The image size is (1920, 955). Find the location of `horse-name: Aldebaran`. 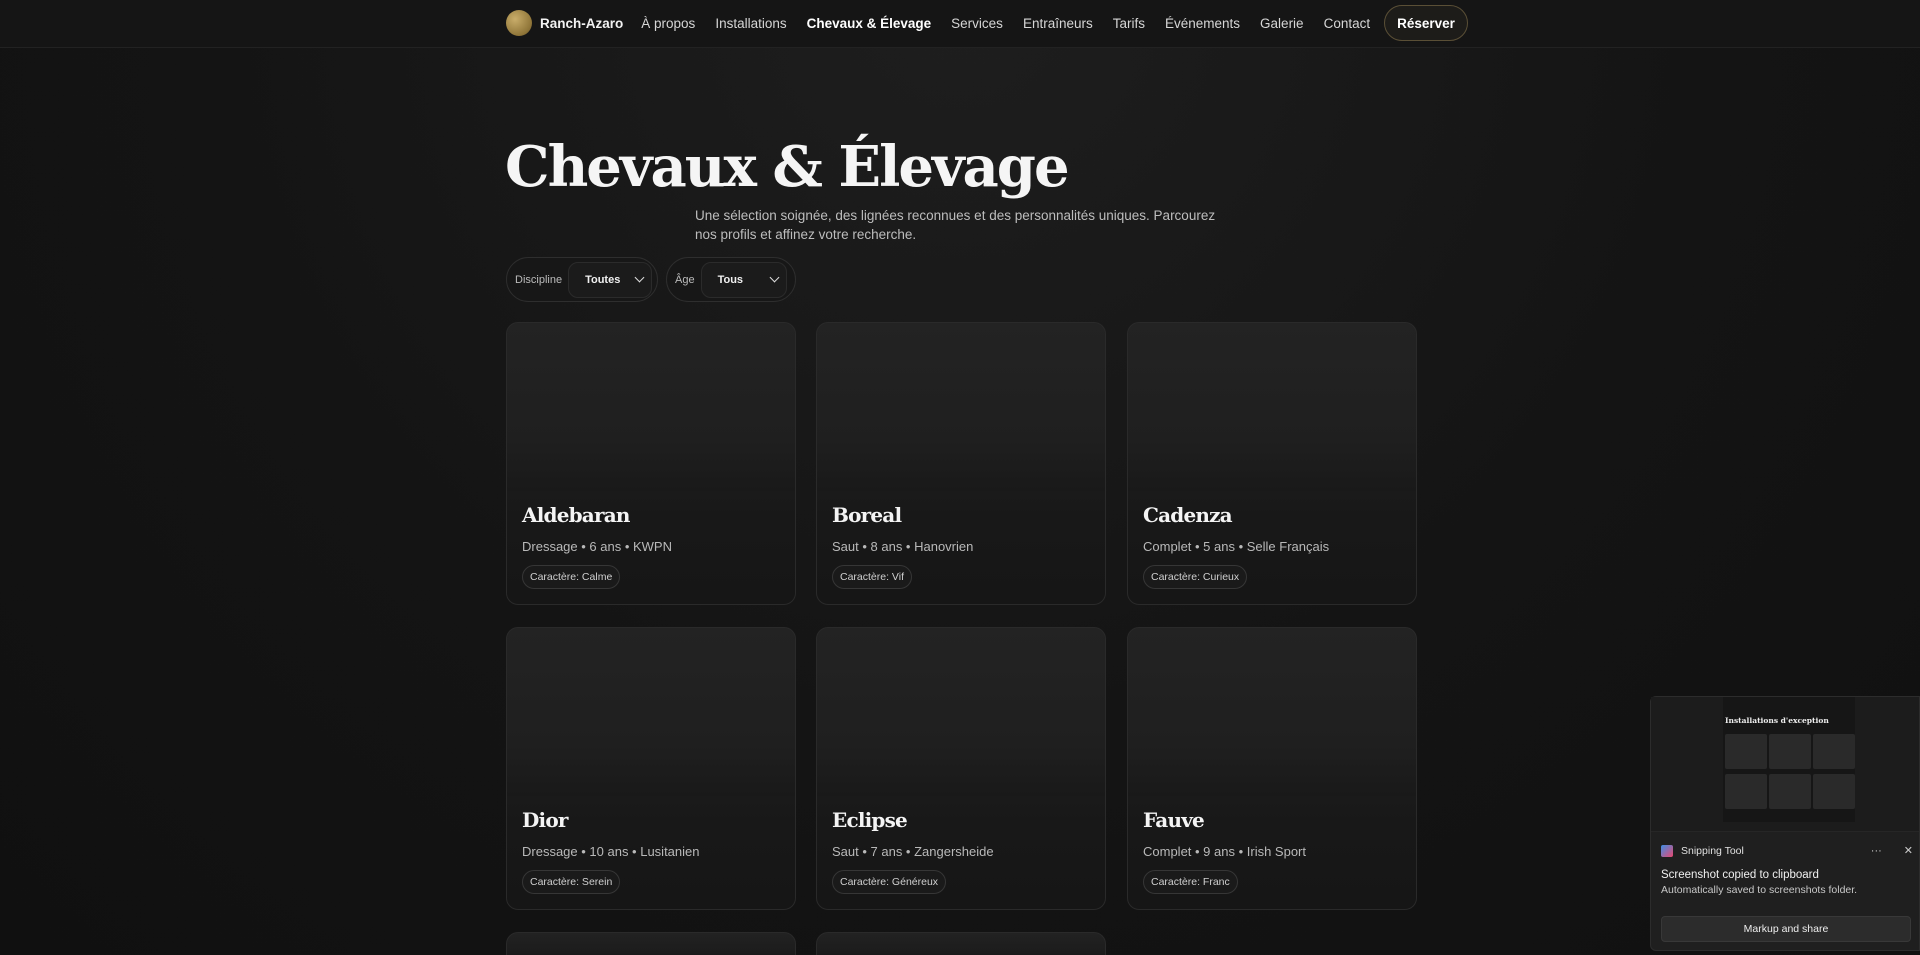

horse-name: Aldebaran is located at coordinates (576, 515).